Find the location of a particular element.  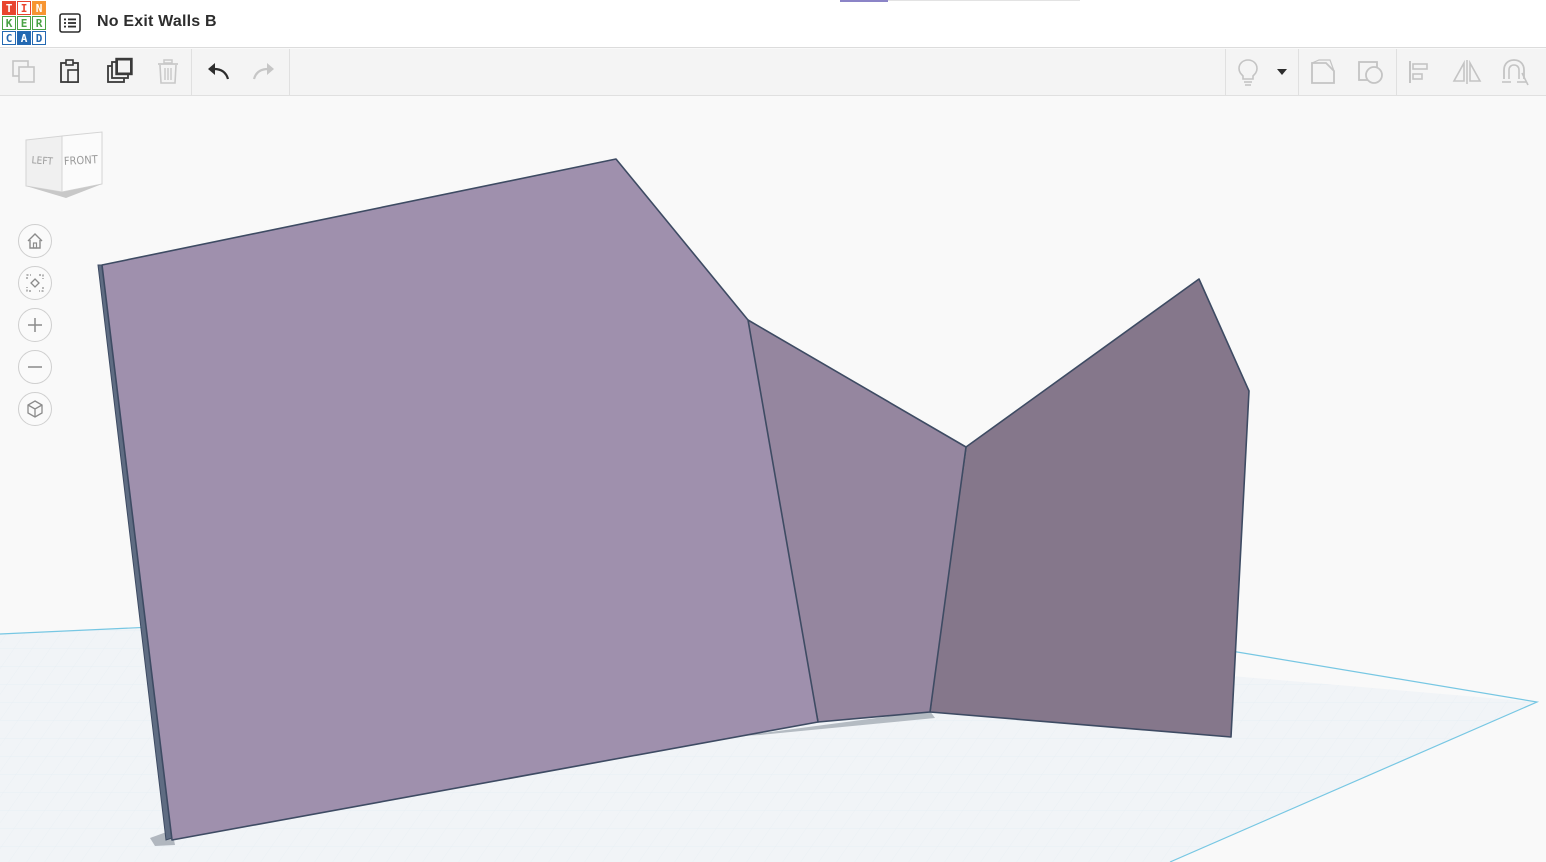

mirror-icon is located at coordinates (1467, 71).